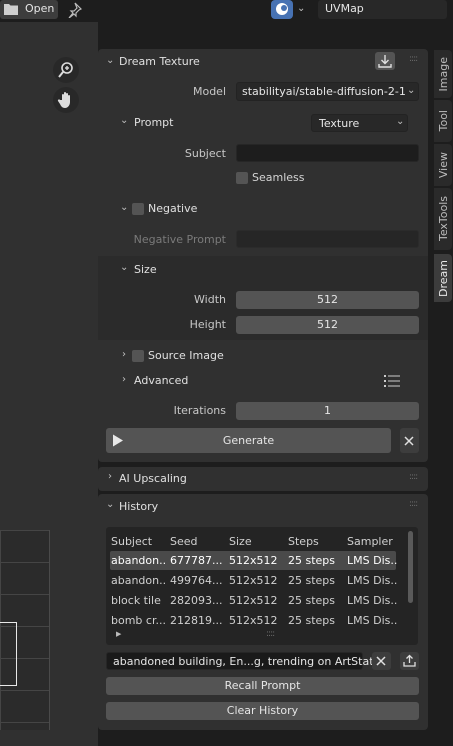  What do you see at coordinates (392, 381) in the screenshot?
I see `preset-list-icon` at bounding box center [392, 381].